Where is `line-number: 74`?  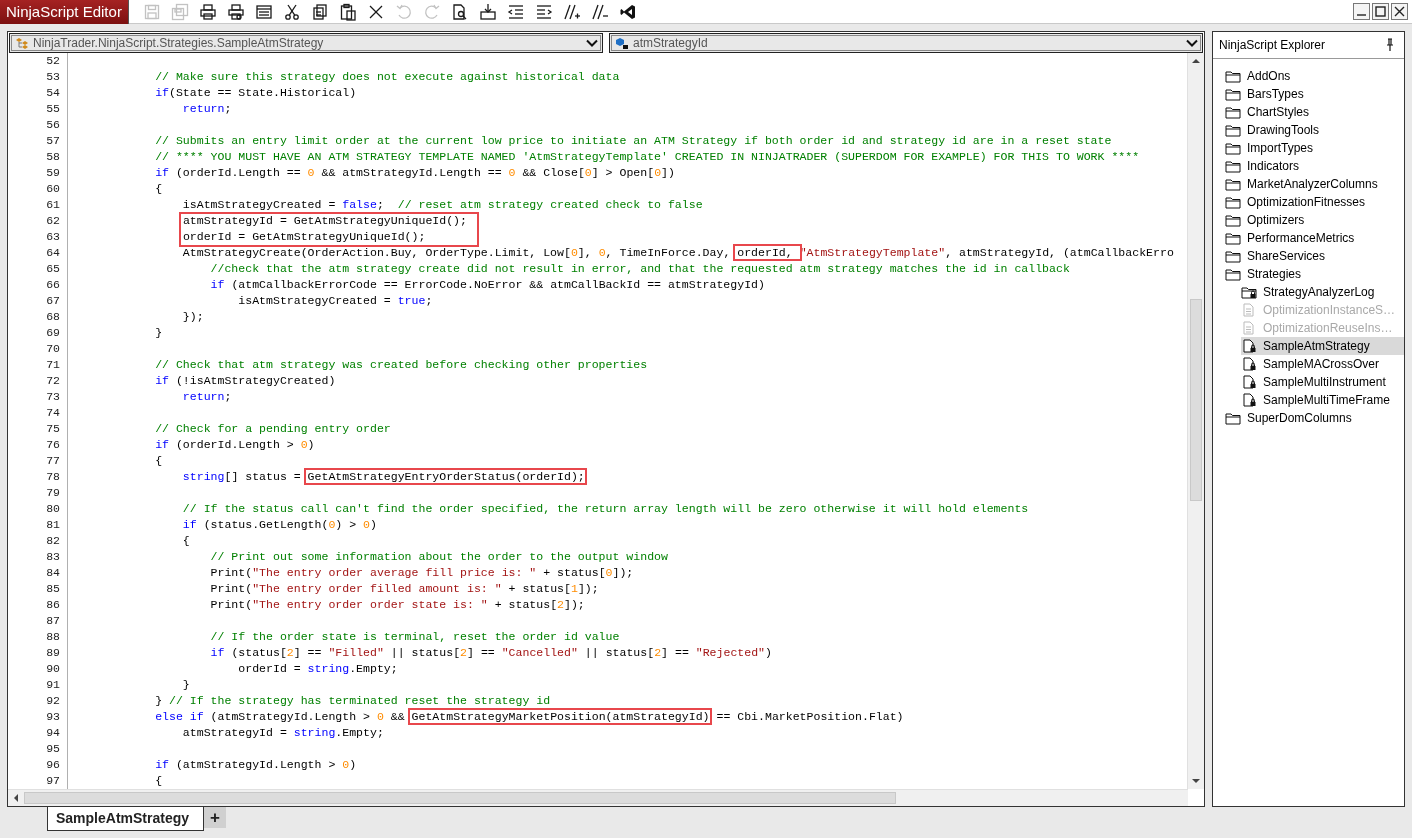 line-number: 74 is located at coordinates (38, 413).